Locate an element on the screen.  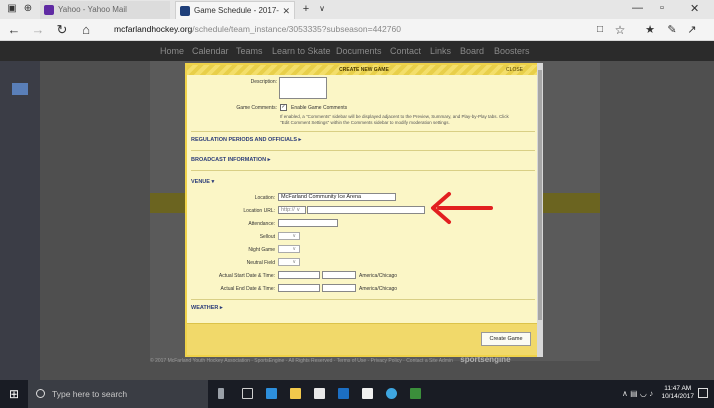
edge-icon is located at coordinates (271, 393).